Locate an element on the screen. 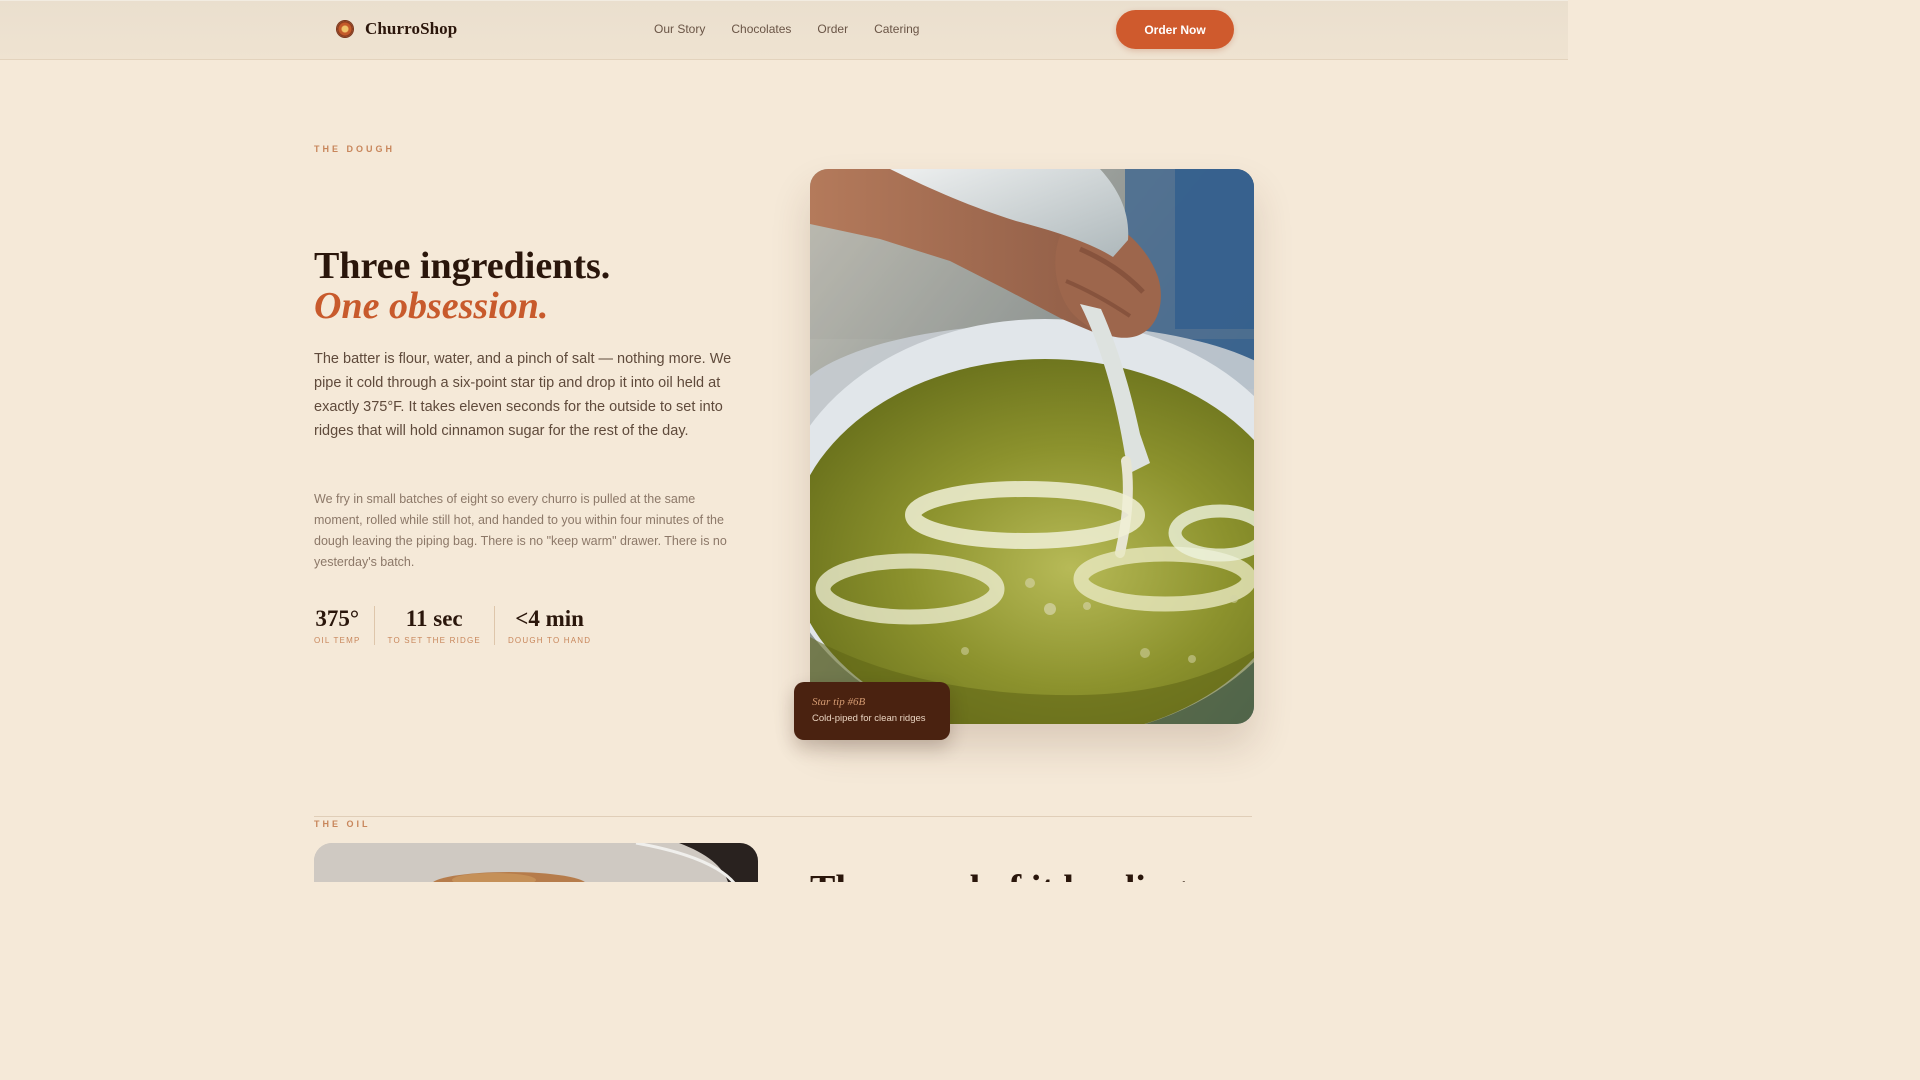 Image resolution: width=1920 pixels, height=1080 pixels. stat-dough-to-hand: <4 min DOUGH TO HAND is located at coordinates (548, 625).